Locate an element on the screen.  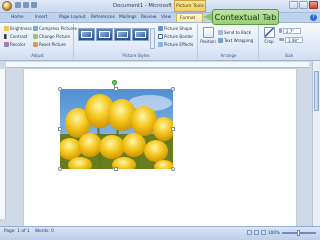
wrap-icon is located at coordinates (220, 40).